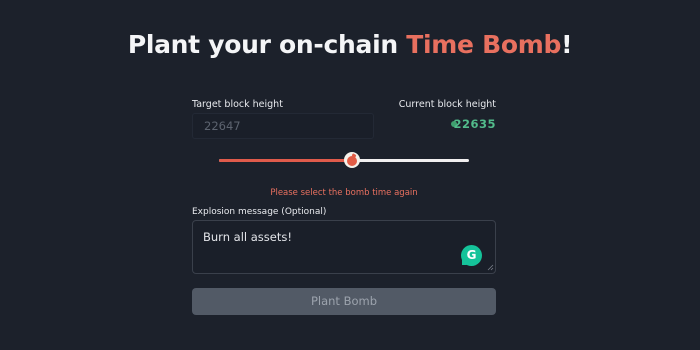  I want to click on title-suffix: !, so click(567, 44).